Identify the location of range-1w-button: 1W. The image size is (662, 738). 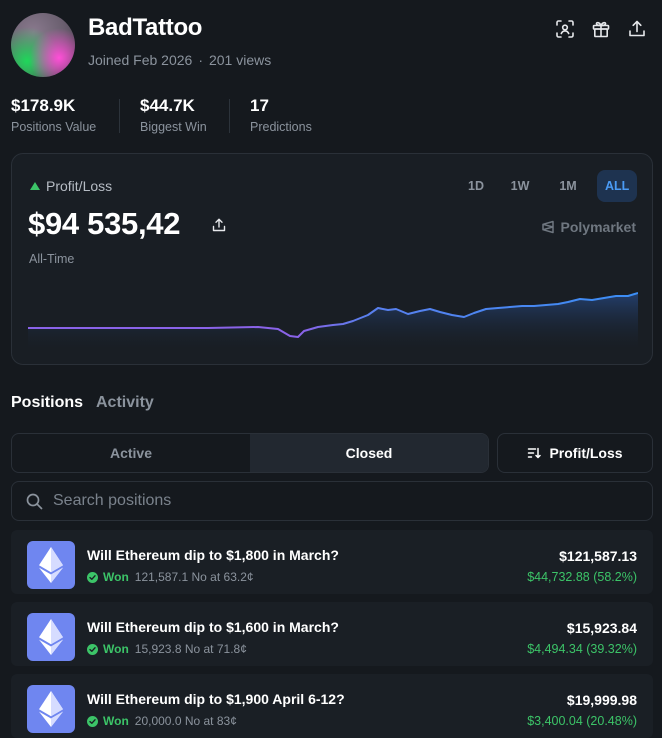
(520, 186).